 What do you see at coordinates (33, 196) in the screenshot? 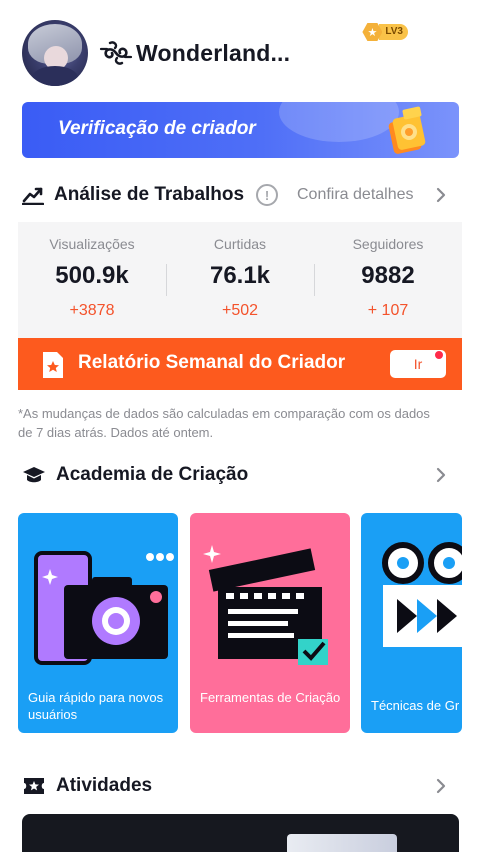
I see `trend-chart-icon` at bounding box center [33, 196].